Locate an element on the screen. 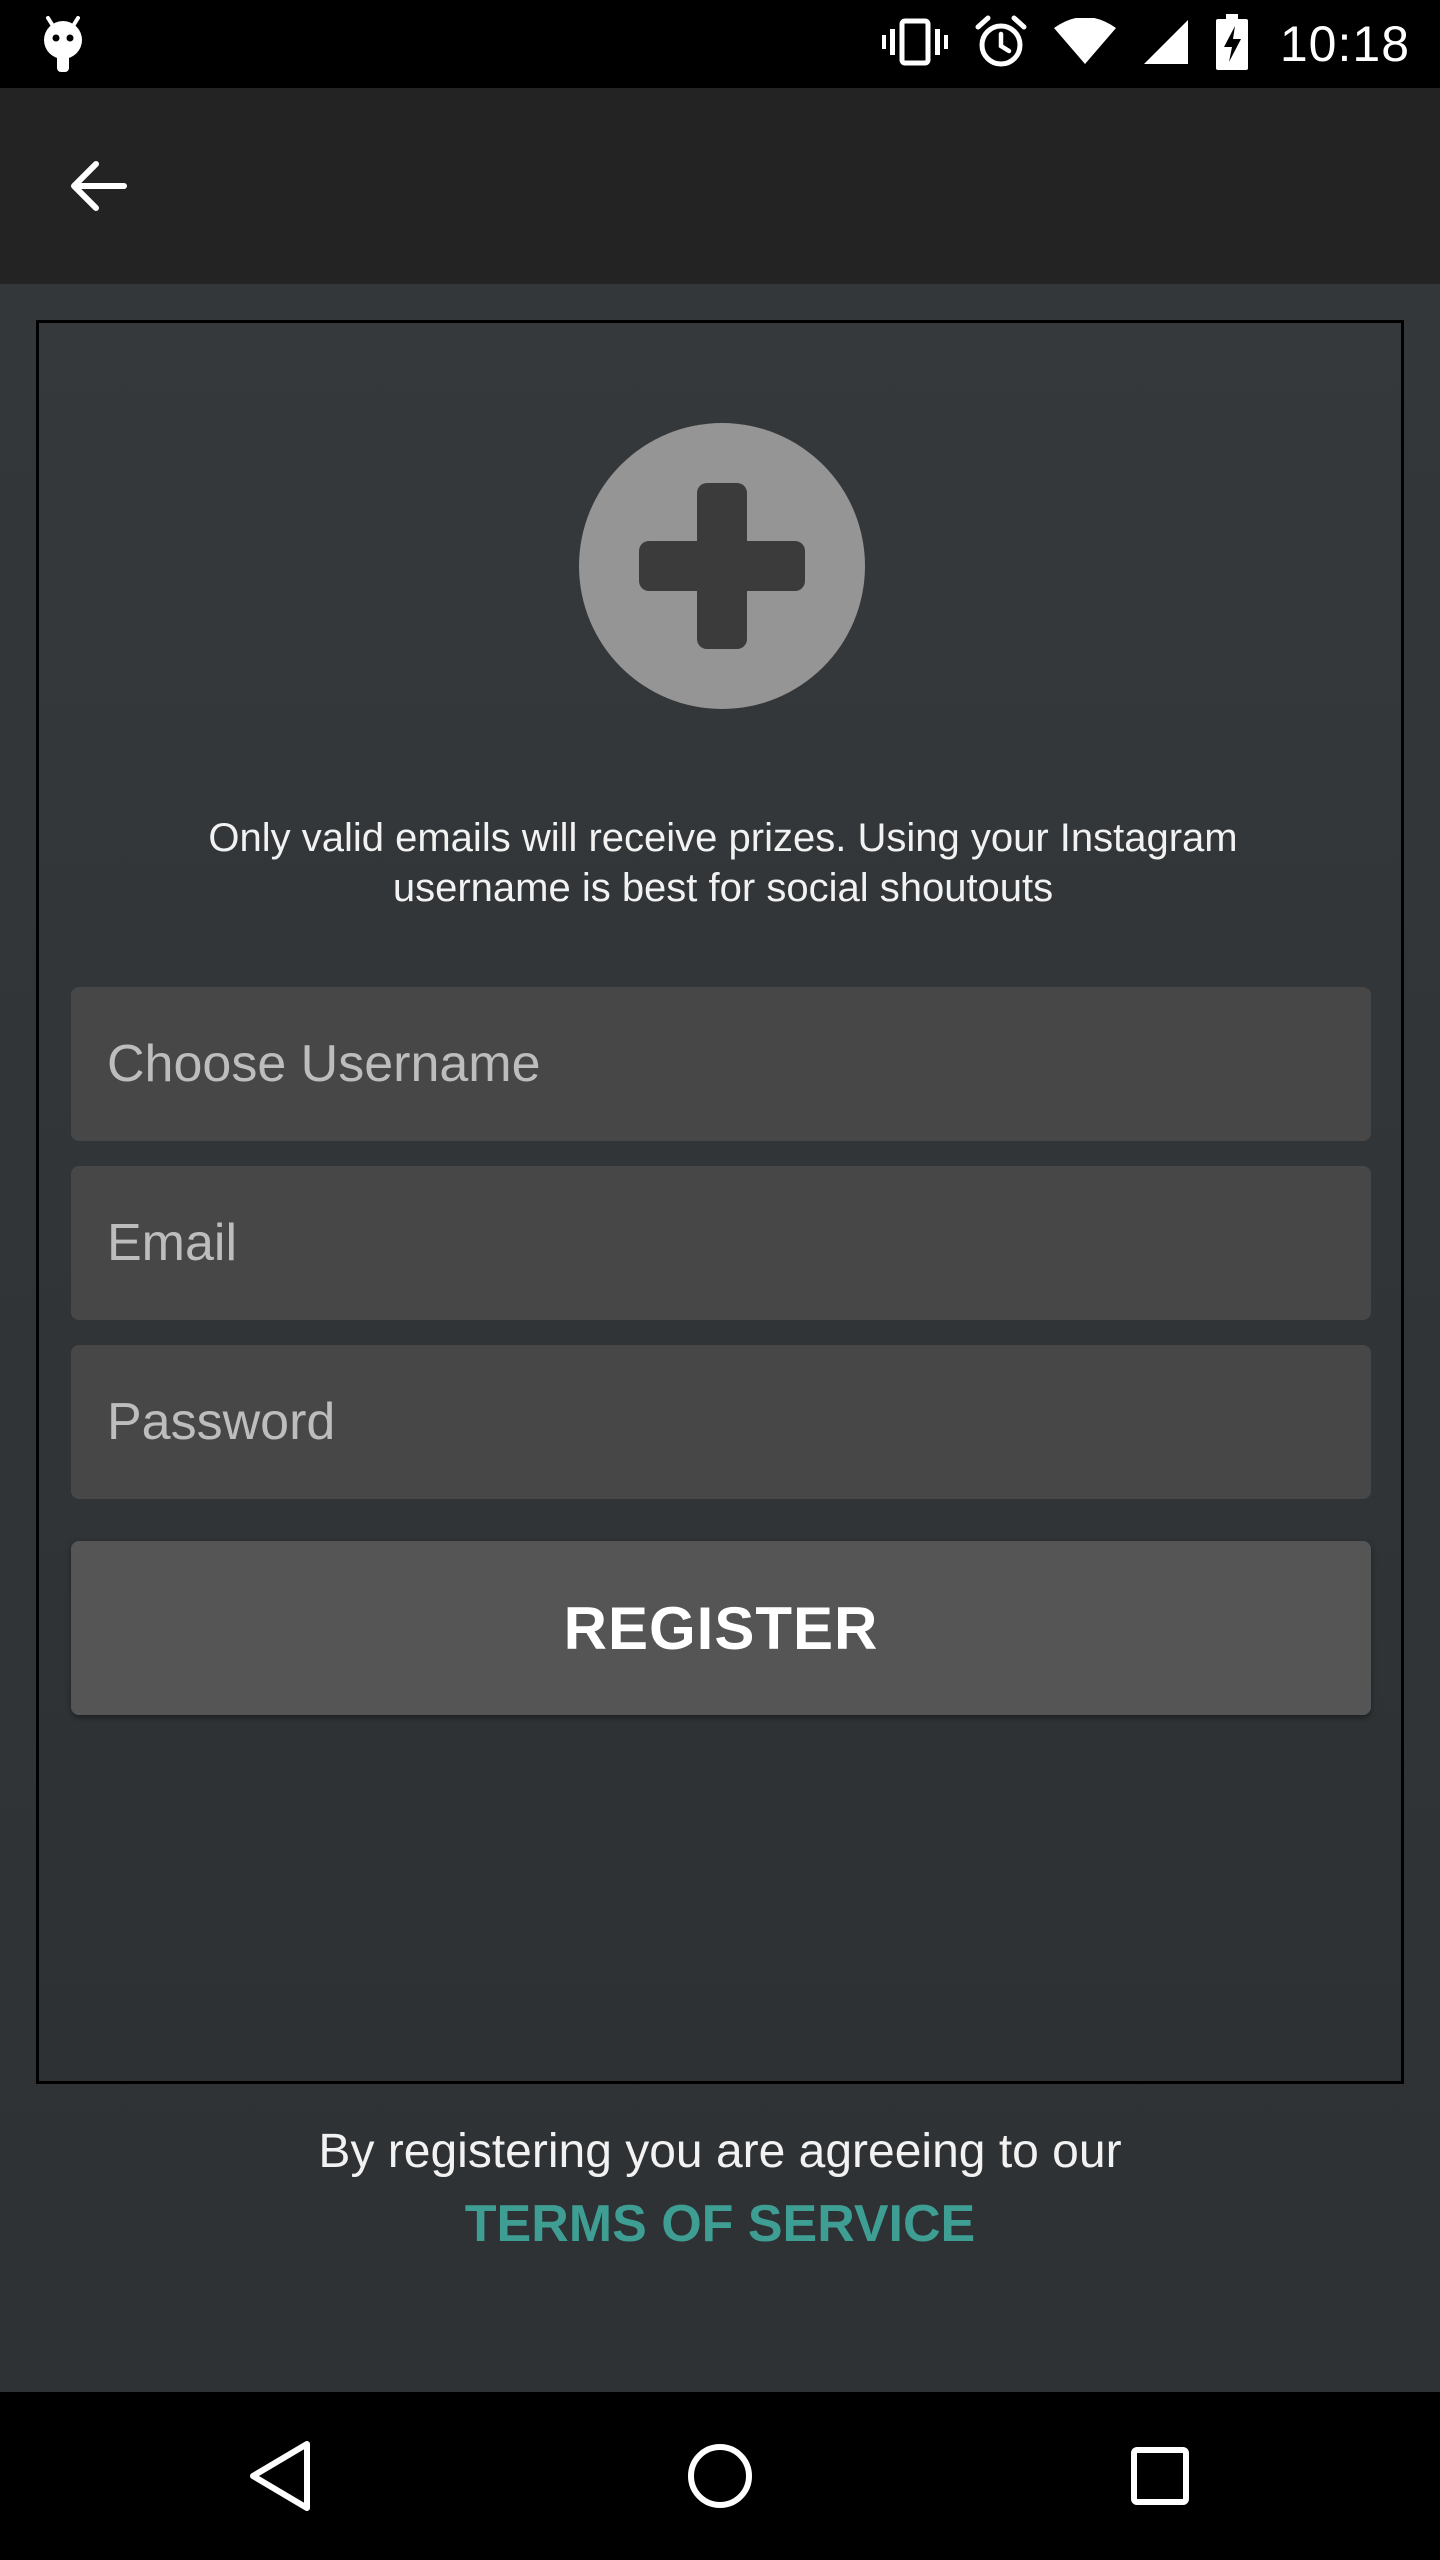 This screenshot has height=2560, width=1440. cell-signal-icon is located at coordinates (1166, 44).